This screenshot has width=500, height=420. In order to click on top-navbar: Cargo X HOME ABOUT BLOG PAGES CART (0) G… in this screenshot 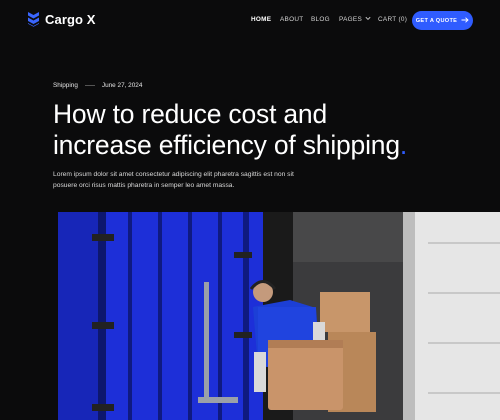, I will do `click(250, 21)`.